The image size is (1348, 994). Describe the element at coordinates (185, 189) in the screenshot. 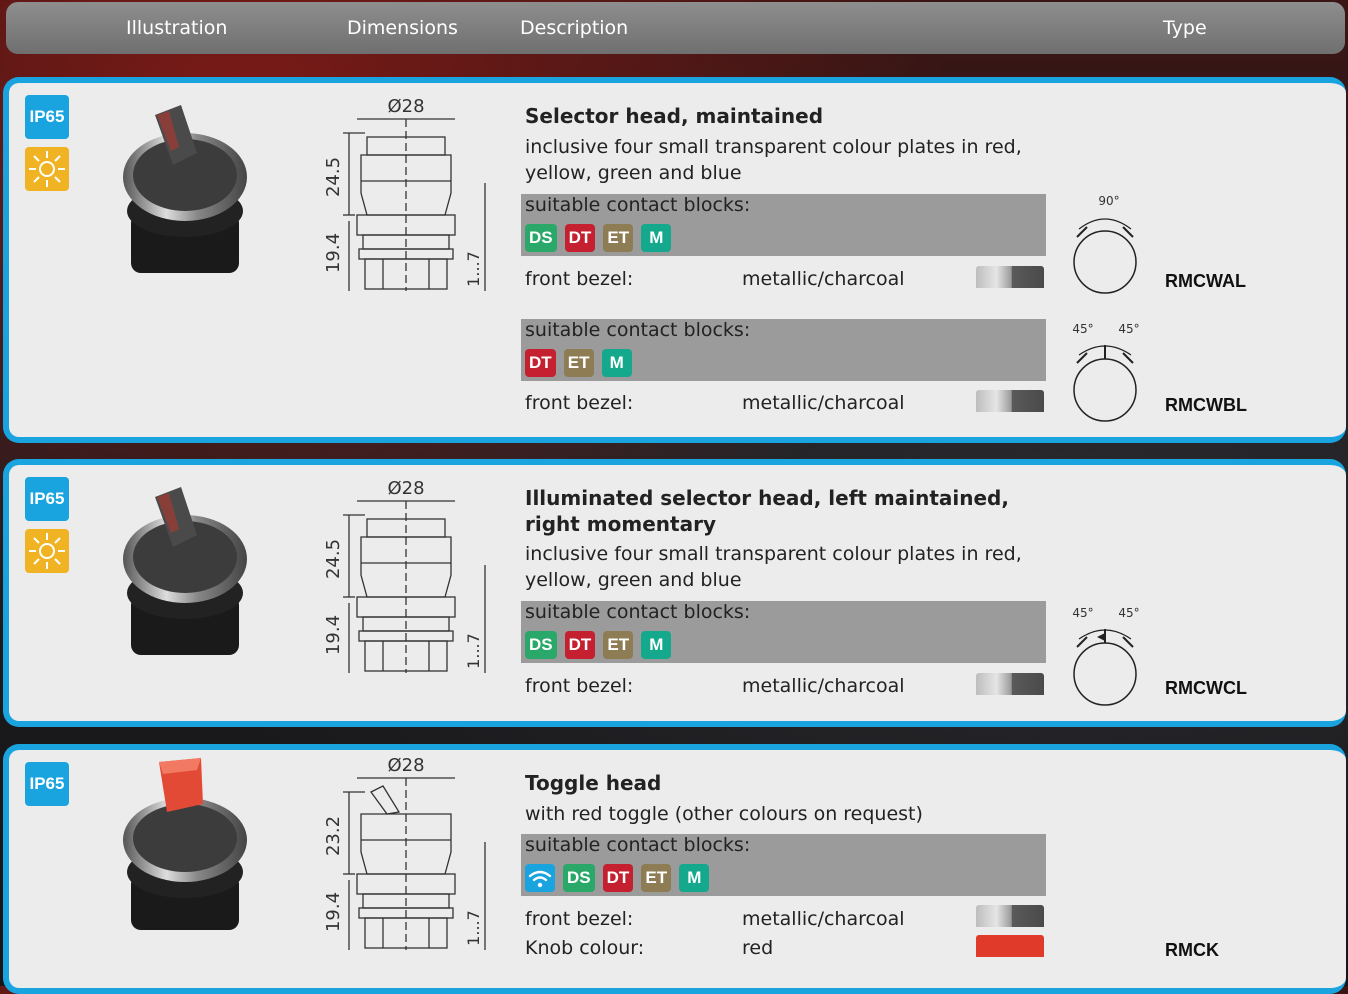

I see `selector-head-photo` at that location.